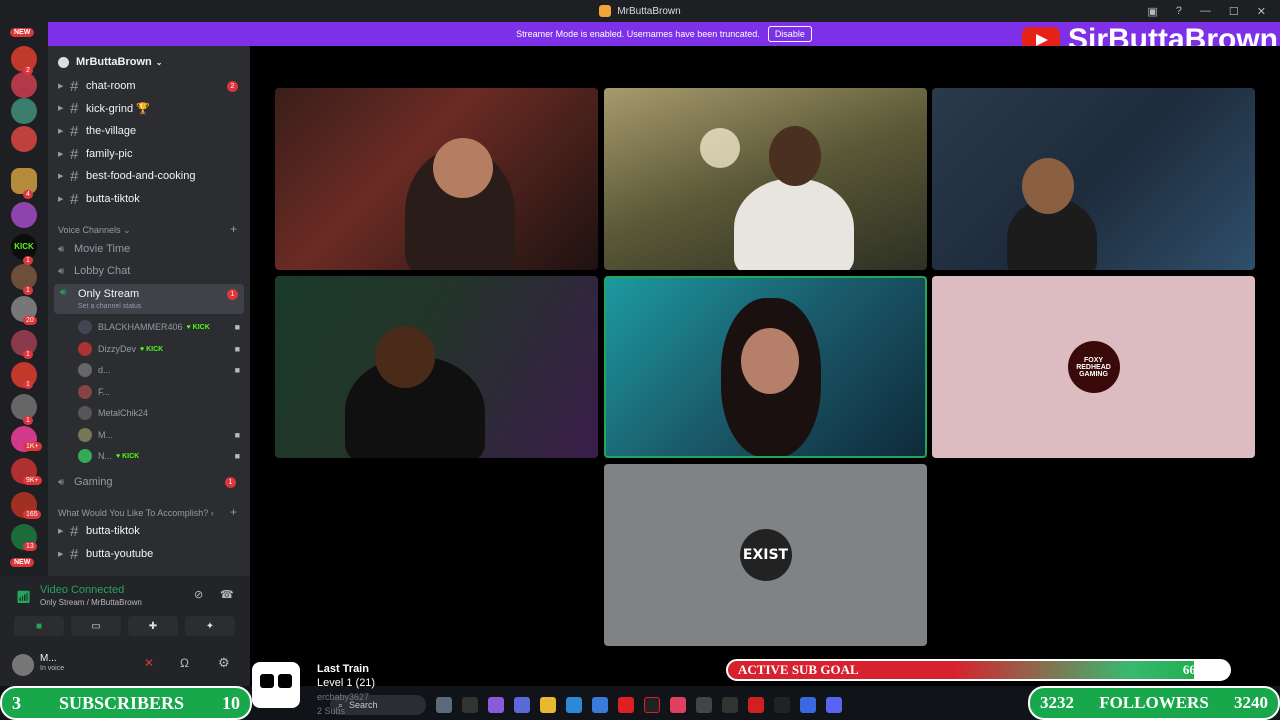  Describe the element at coordinates (23, 597) in the screenshot. I see `signal-icon: 📶︎` at that location.